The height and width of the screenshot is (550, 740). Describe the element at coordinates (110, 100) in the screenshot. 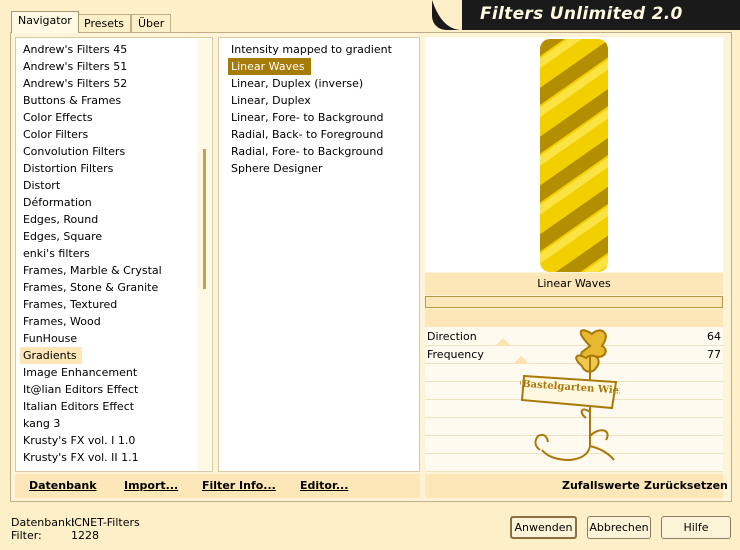

I see `category-item: Buttons & Frames` at that location.